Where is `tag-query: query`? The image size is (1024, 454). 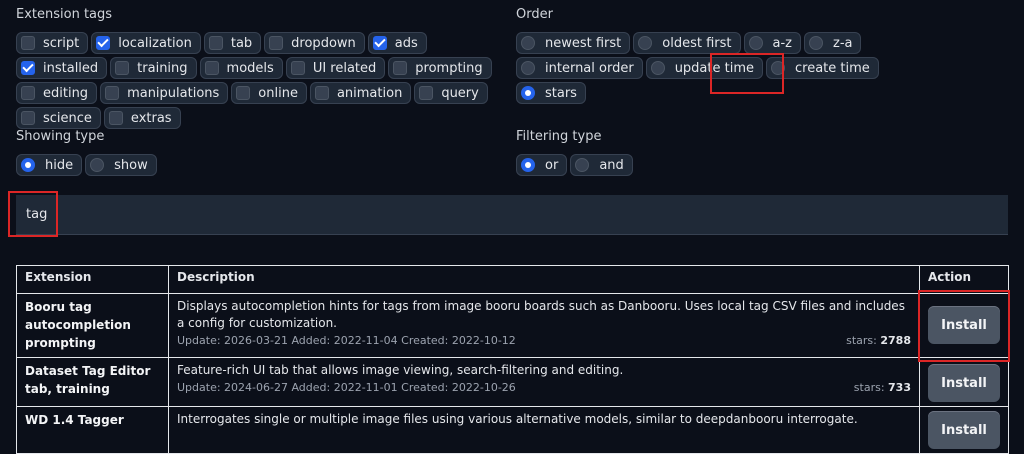
tag-query: query is located at coordinates (451, 93).